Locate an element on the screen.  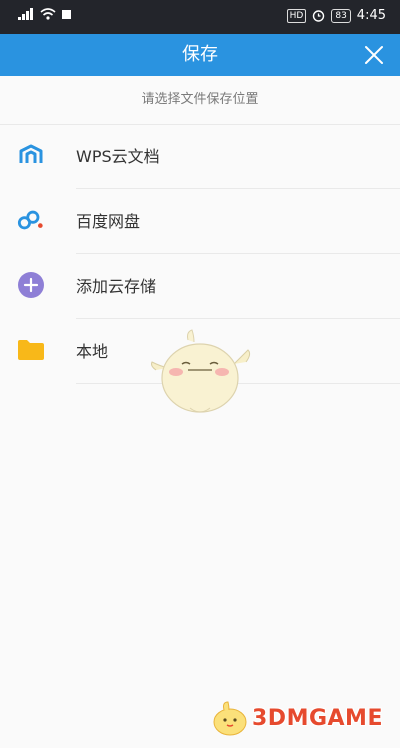
close-button is located at coordinates (374, 55).